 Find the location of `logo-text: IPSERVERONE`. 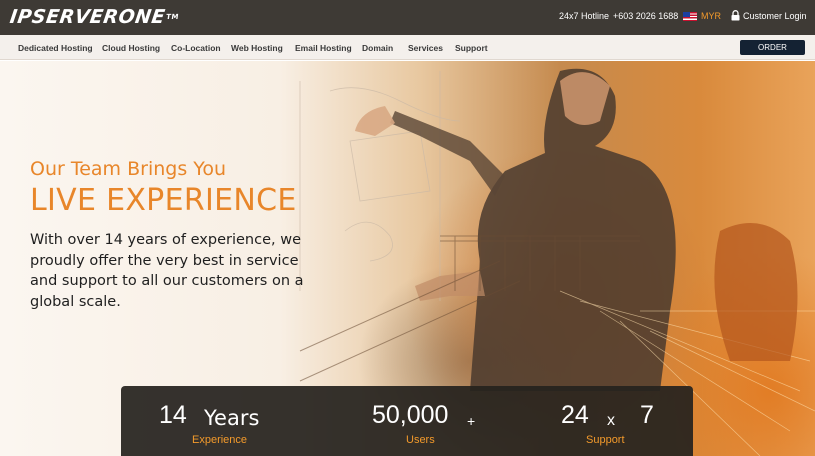

logo-text: IPSERVERONE is located at coordinates (87, 17).